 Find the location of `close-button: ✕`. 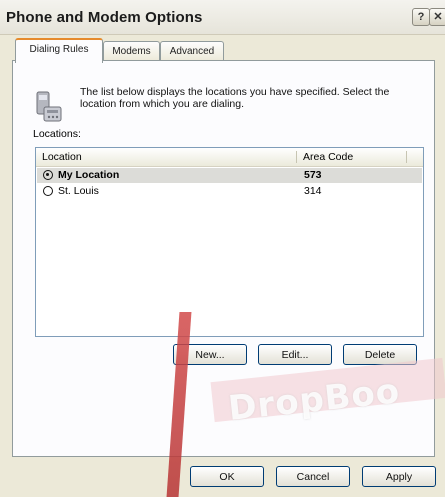

close-button: ✕ is located at coordinates (437, 17).